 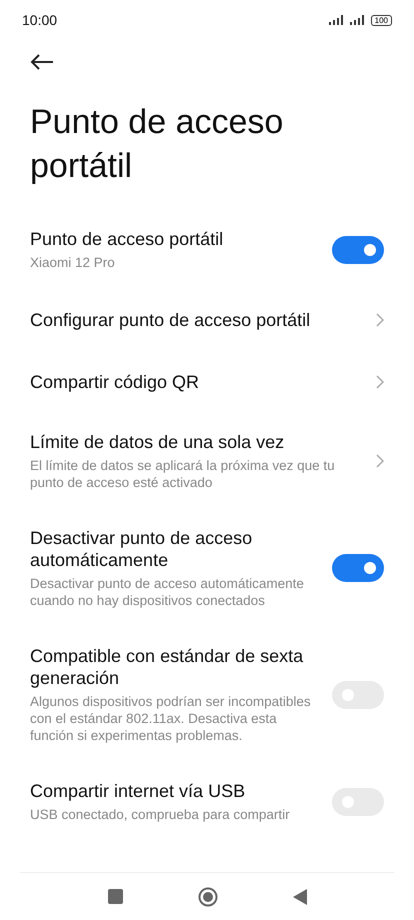 I want to click on setting-description: El límite de datos se aplicará la próxima vez que tu punto de acceso esté activado, so click(x=183, y=474).